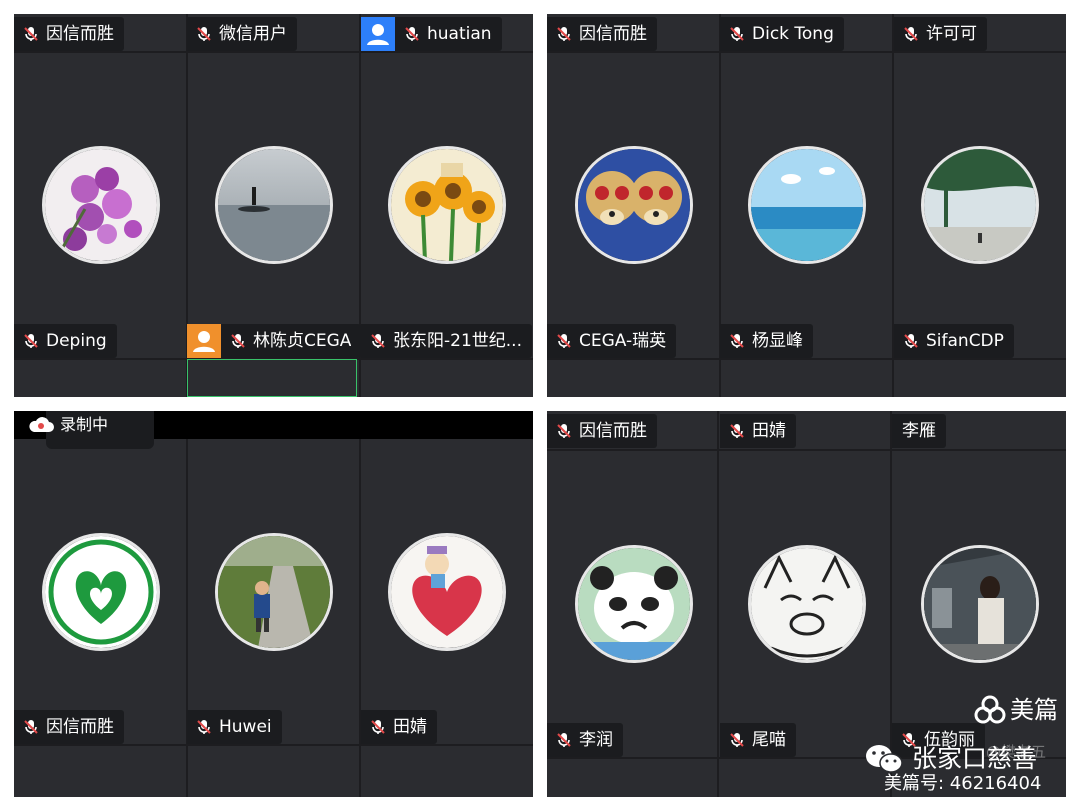 The image size is (1080, 810). I want to click on sea-image, so click(807, 205).